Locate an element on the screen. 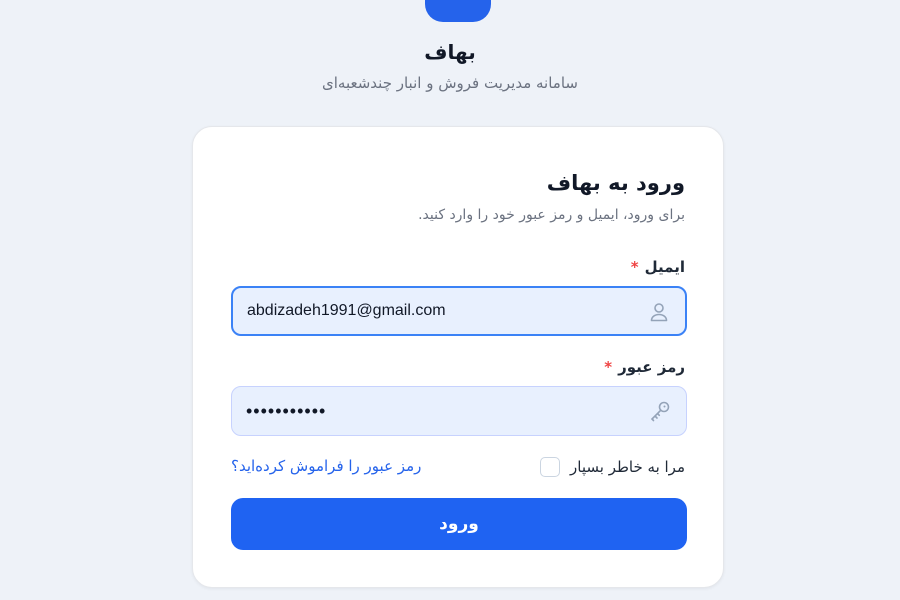 Image resolution: width=900 pixels, height=600 pixels. password-label: رمز عبور * is located at coordinates (644, 367).